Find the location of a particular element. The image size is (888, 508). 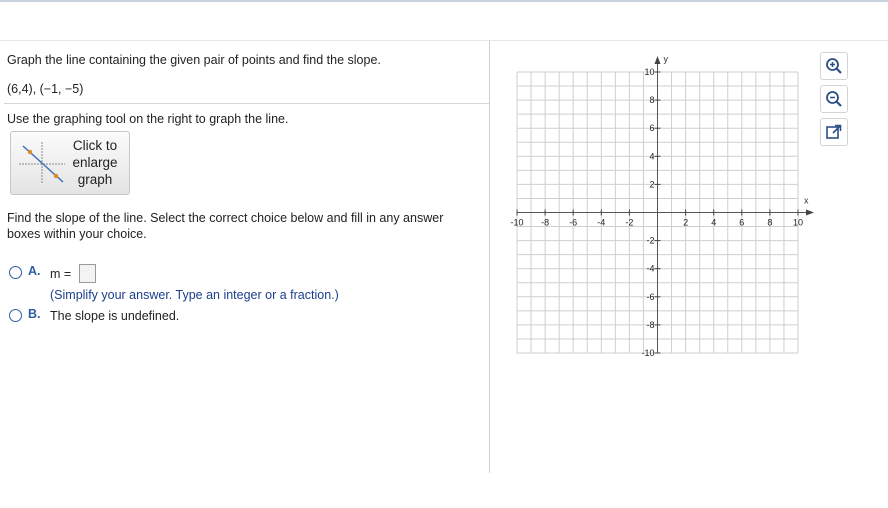

x-tick-label: -10 is located at coordinates (516, 223).